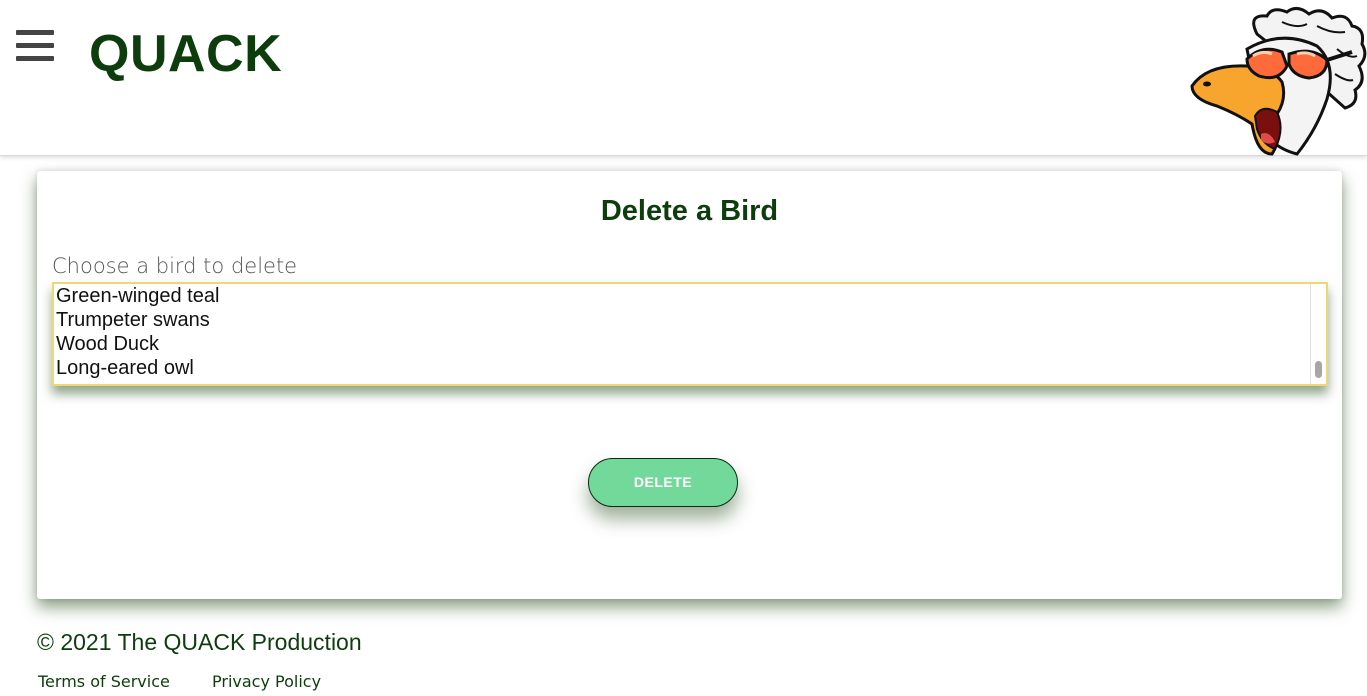 The width and height of the screenshot is (1367, 696). I want to click on list-item: Green-winged teal, so click(690, 296).